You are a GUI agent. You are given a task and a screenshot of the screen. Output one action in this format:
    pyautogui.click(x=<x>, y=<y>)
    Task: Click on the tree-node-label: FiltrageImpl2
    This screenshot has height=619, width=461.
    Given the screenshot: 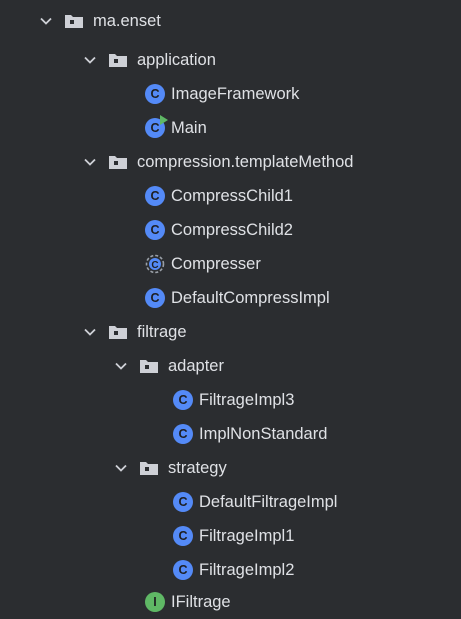 What is the action you would take?
    pyautogui.click(x=247, y=570)
    